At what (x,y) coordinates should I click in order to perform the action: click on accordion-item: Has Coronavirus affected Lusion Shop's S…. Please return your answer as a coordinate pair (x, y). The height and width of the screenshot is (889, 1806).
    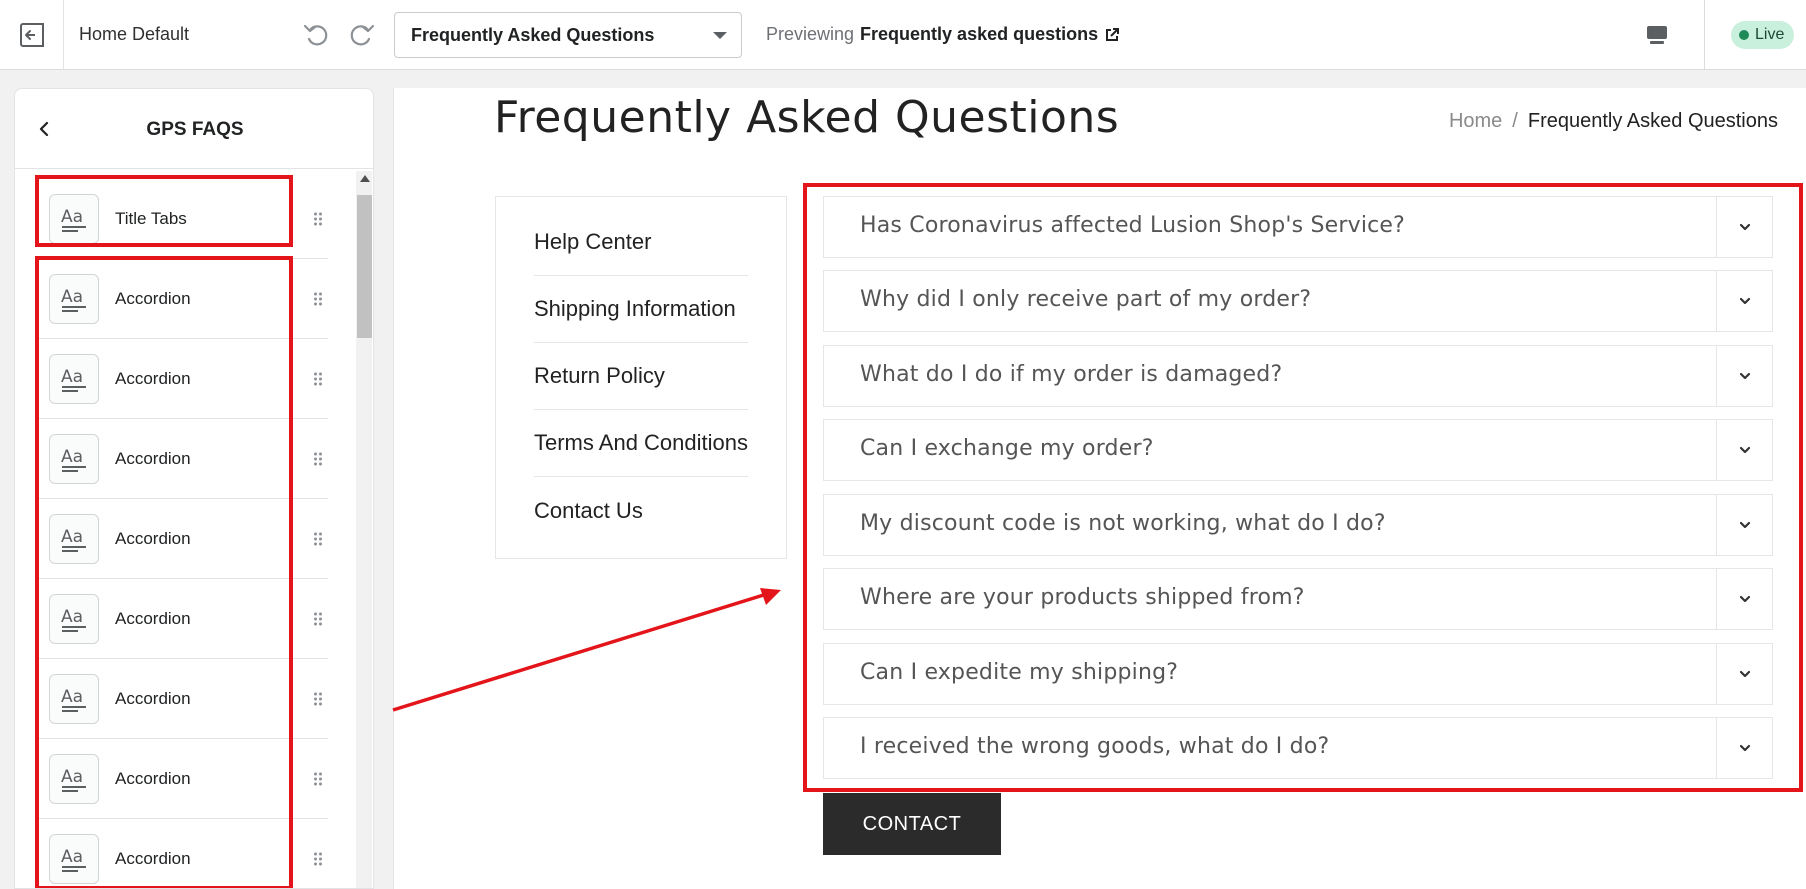
    Looking at the image, I should click on (1298, 227).